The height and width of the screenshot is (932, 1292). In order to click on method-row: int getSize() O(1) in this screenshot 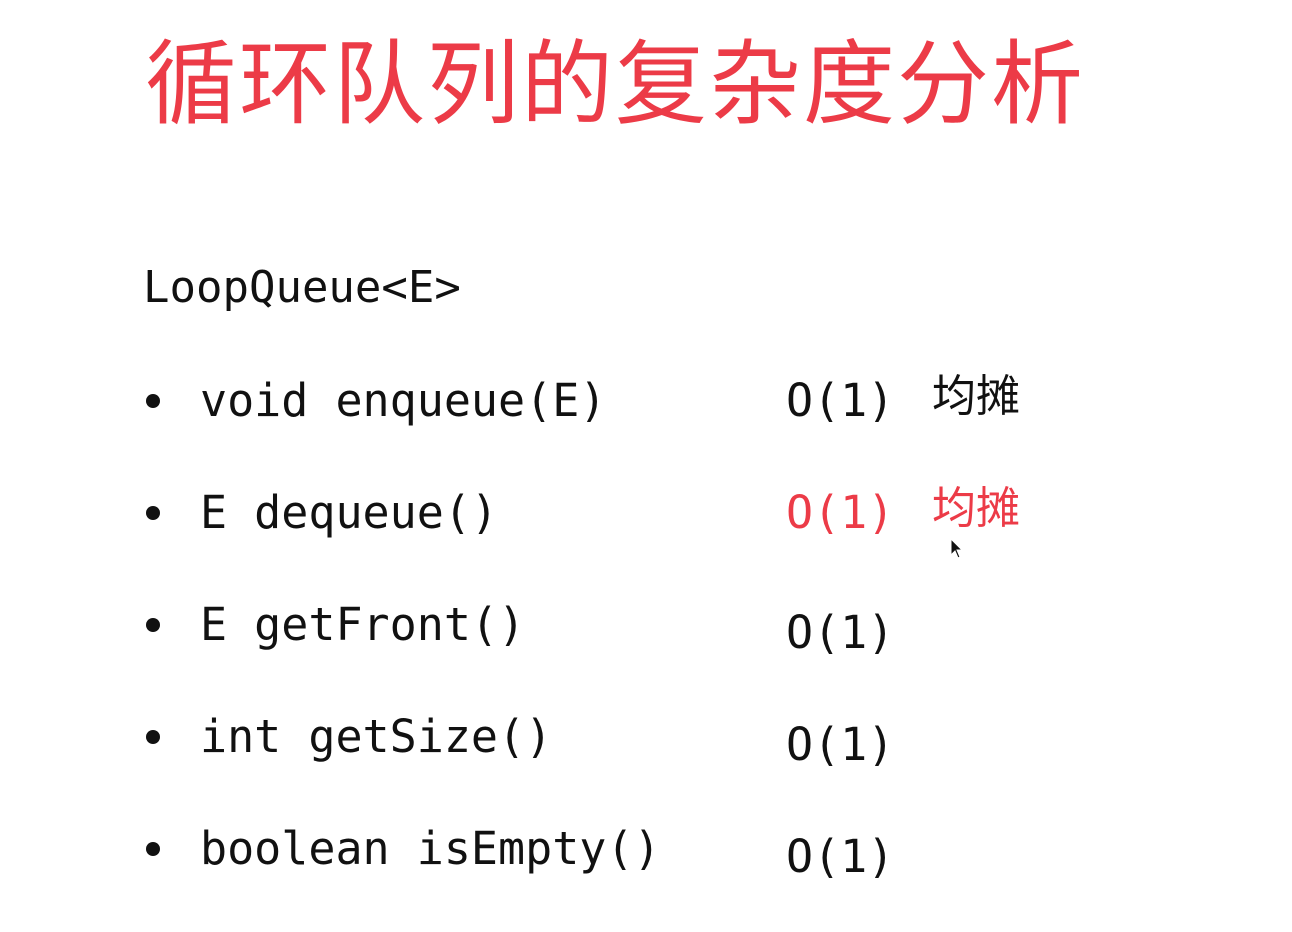, I will do `click(646, 741)`.